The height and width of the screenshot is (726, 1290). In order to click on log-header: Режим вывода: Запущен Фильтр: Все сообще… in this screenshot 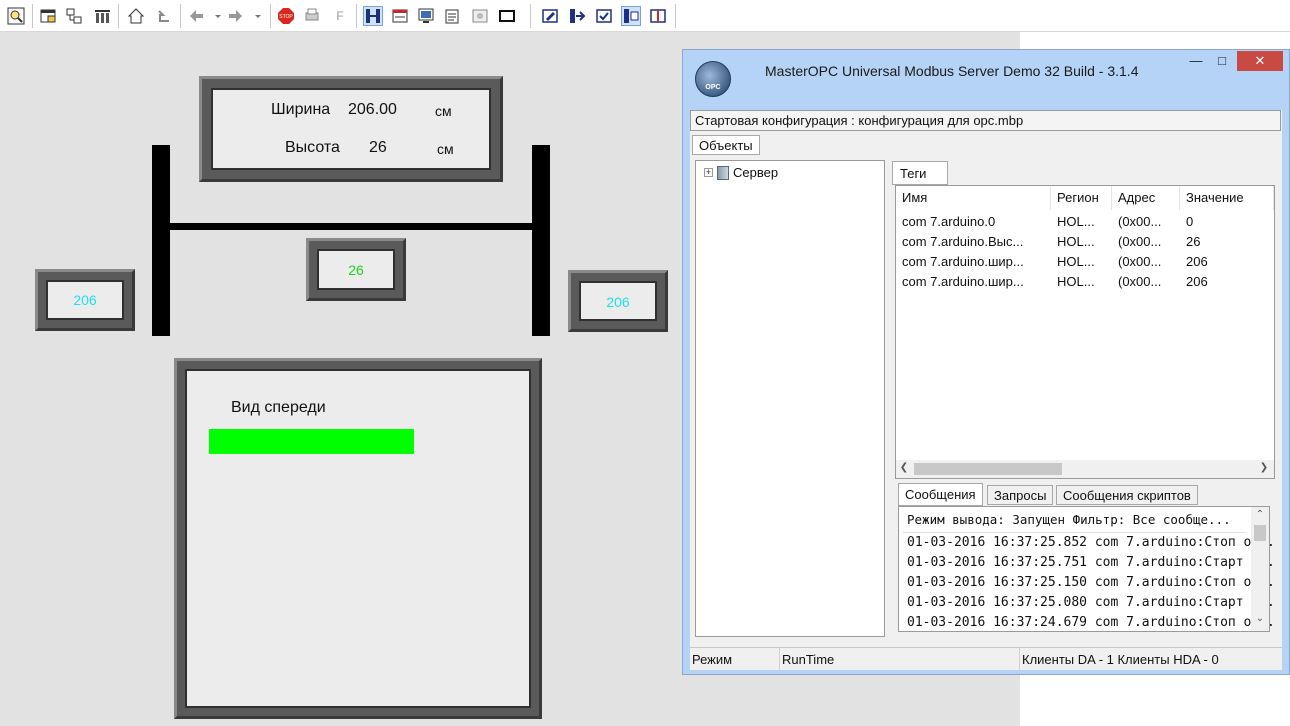, I will do `click(1069, 519)`.